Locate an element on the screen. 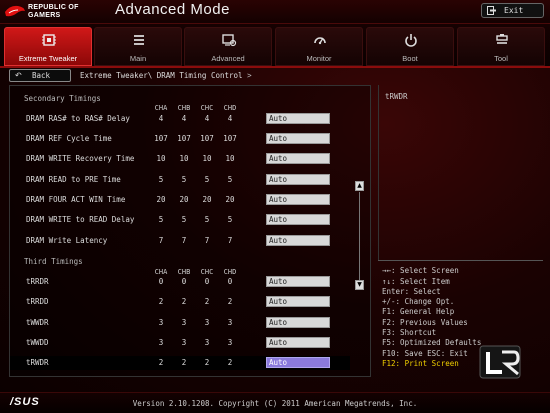  exit-icon is located at coordinates (491, 10).